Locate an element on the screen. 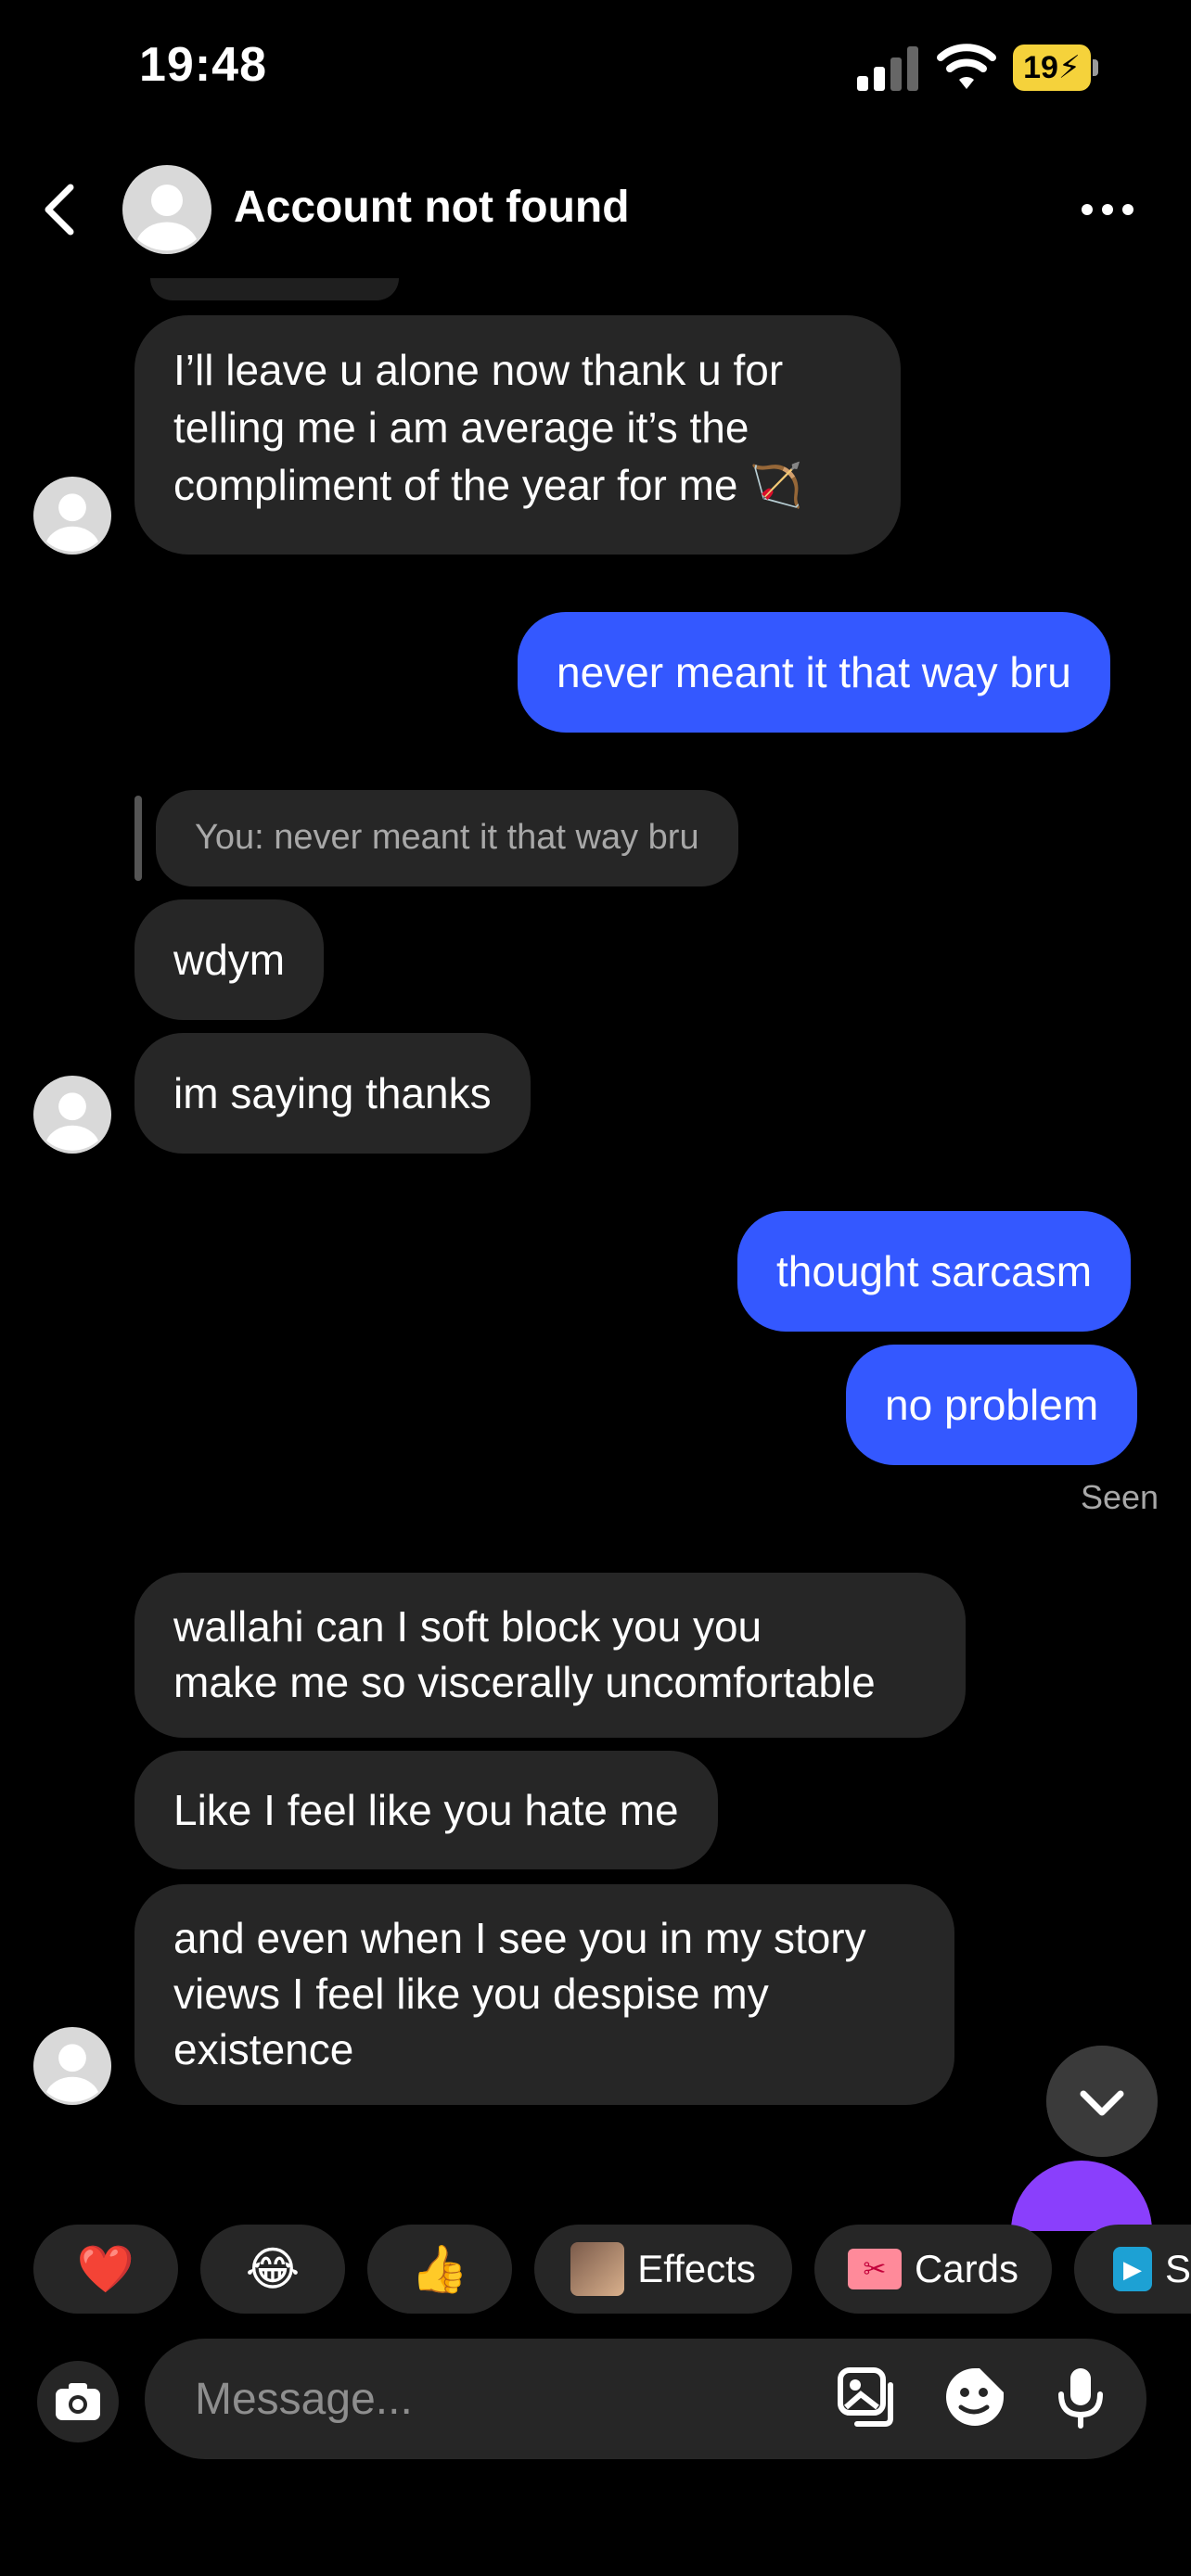  heart-icon: ❤️ is located at coordinates (105, 2268).